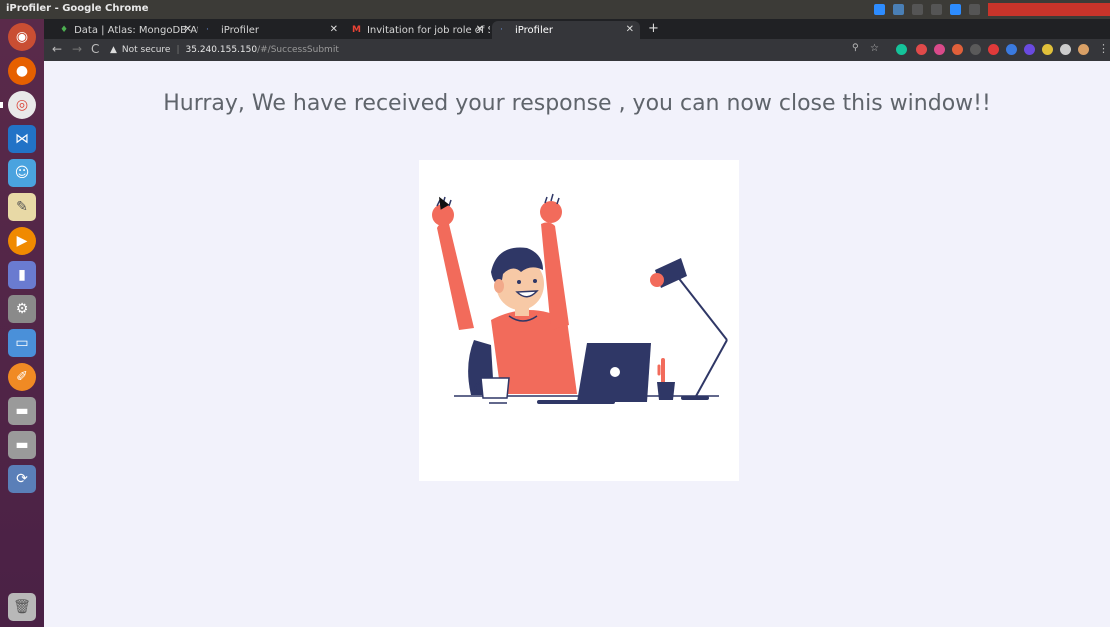 Image resolution: width=1110 pixels, height=627 pixels. Describe the element at coordinates (927, 9) in the screenshot. I see `system-tray` at that location.